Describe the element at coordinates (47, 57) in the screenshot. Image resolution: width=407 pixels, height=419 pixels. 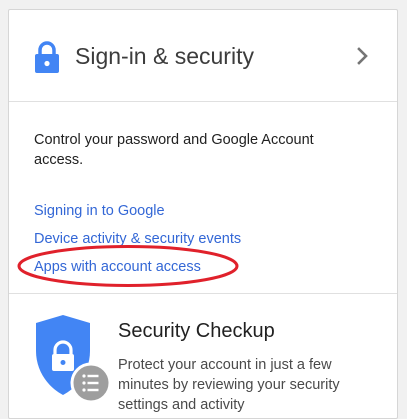
I see `lock-icon` at that location.